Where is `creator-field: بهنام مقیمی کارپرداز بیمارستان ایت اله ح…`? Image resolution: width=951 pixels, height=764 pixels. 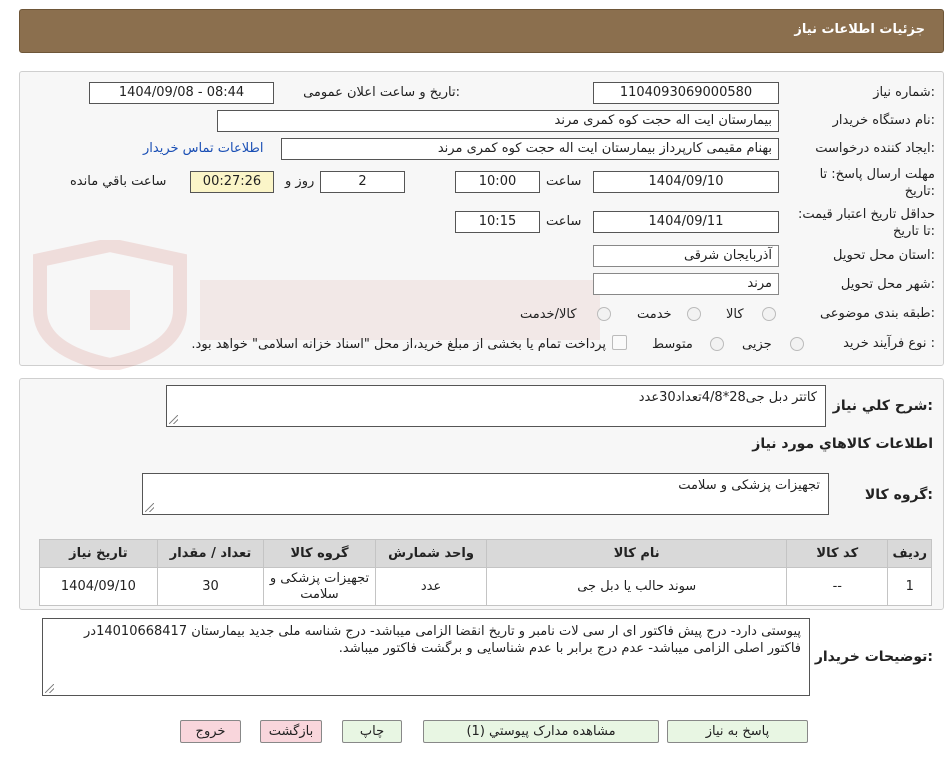
creator-field: بهنام مقیمی کارپرداز بیمارستان ایت اله ح… is located at coordinates (530, 149).